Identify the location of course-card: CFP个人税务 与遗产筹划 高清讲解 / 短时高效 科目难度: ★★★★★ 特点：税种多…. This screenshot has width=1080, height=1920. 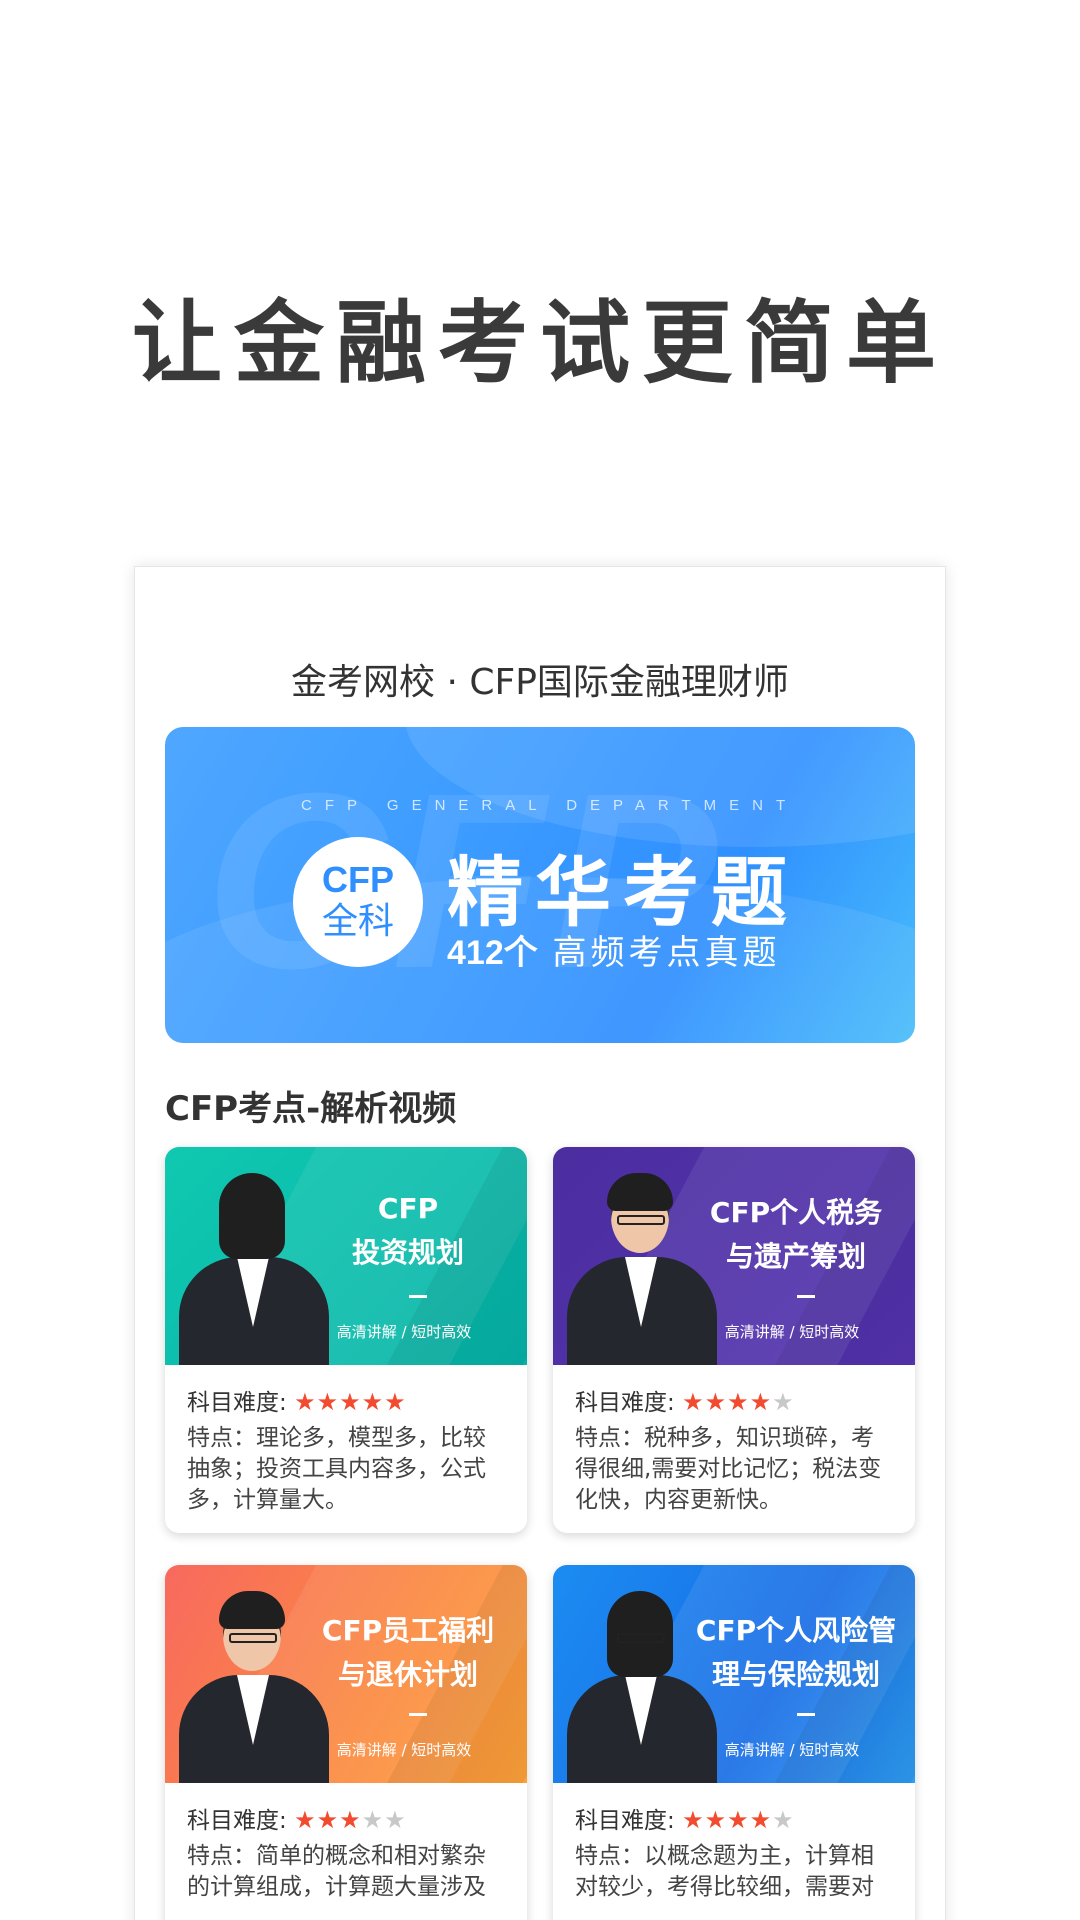
(734, 1340).